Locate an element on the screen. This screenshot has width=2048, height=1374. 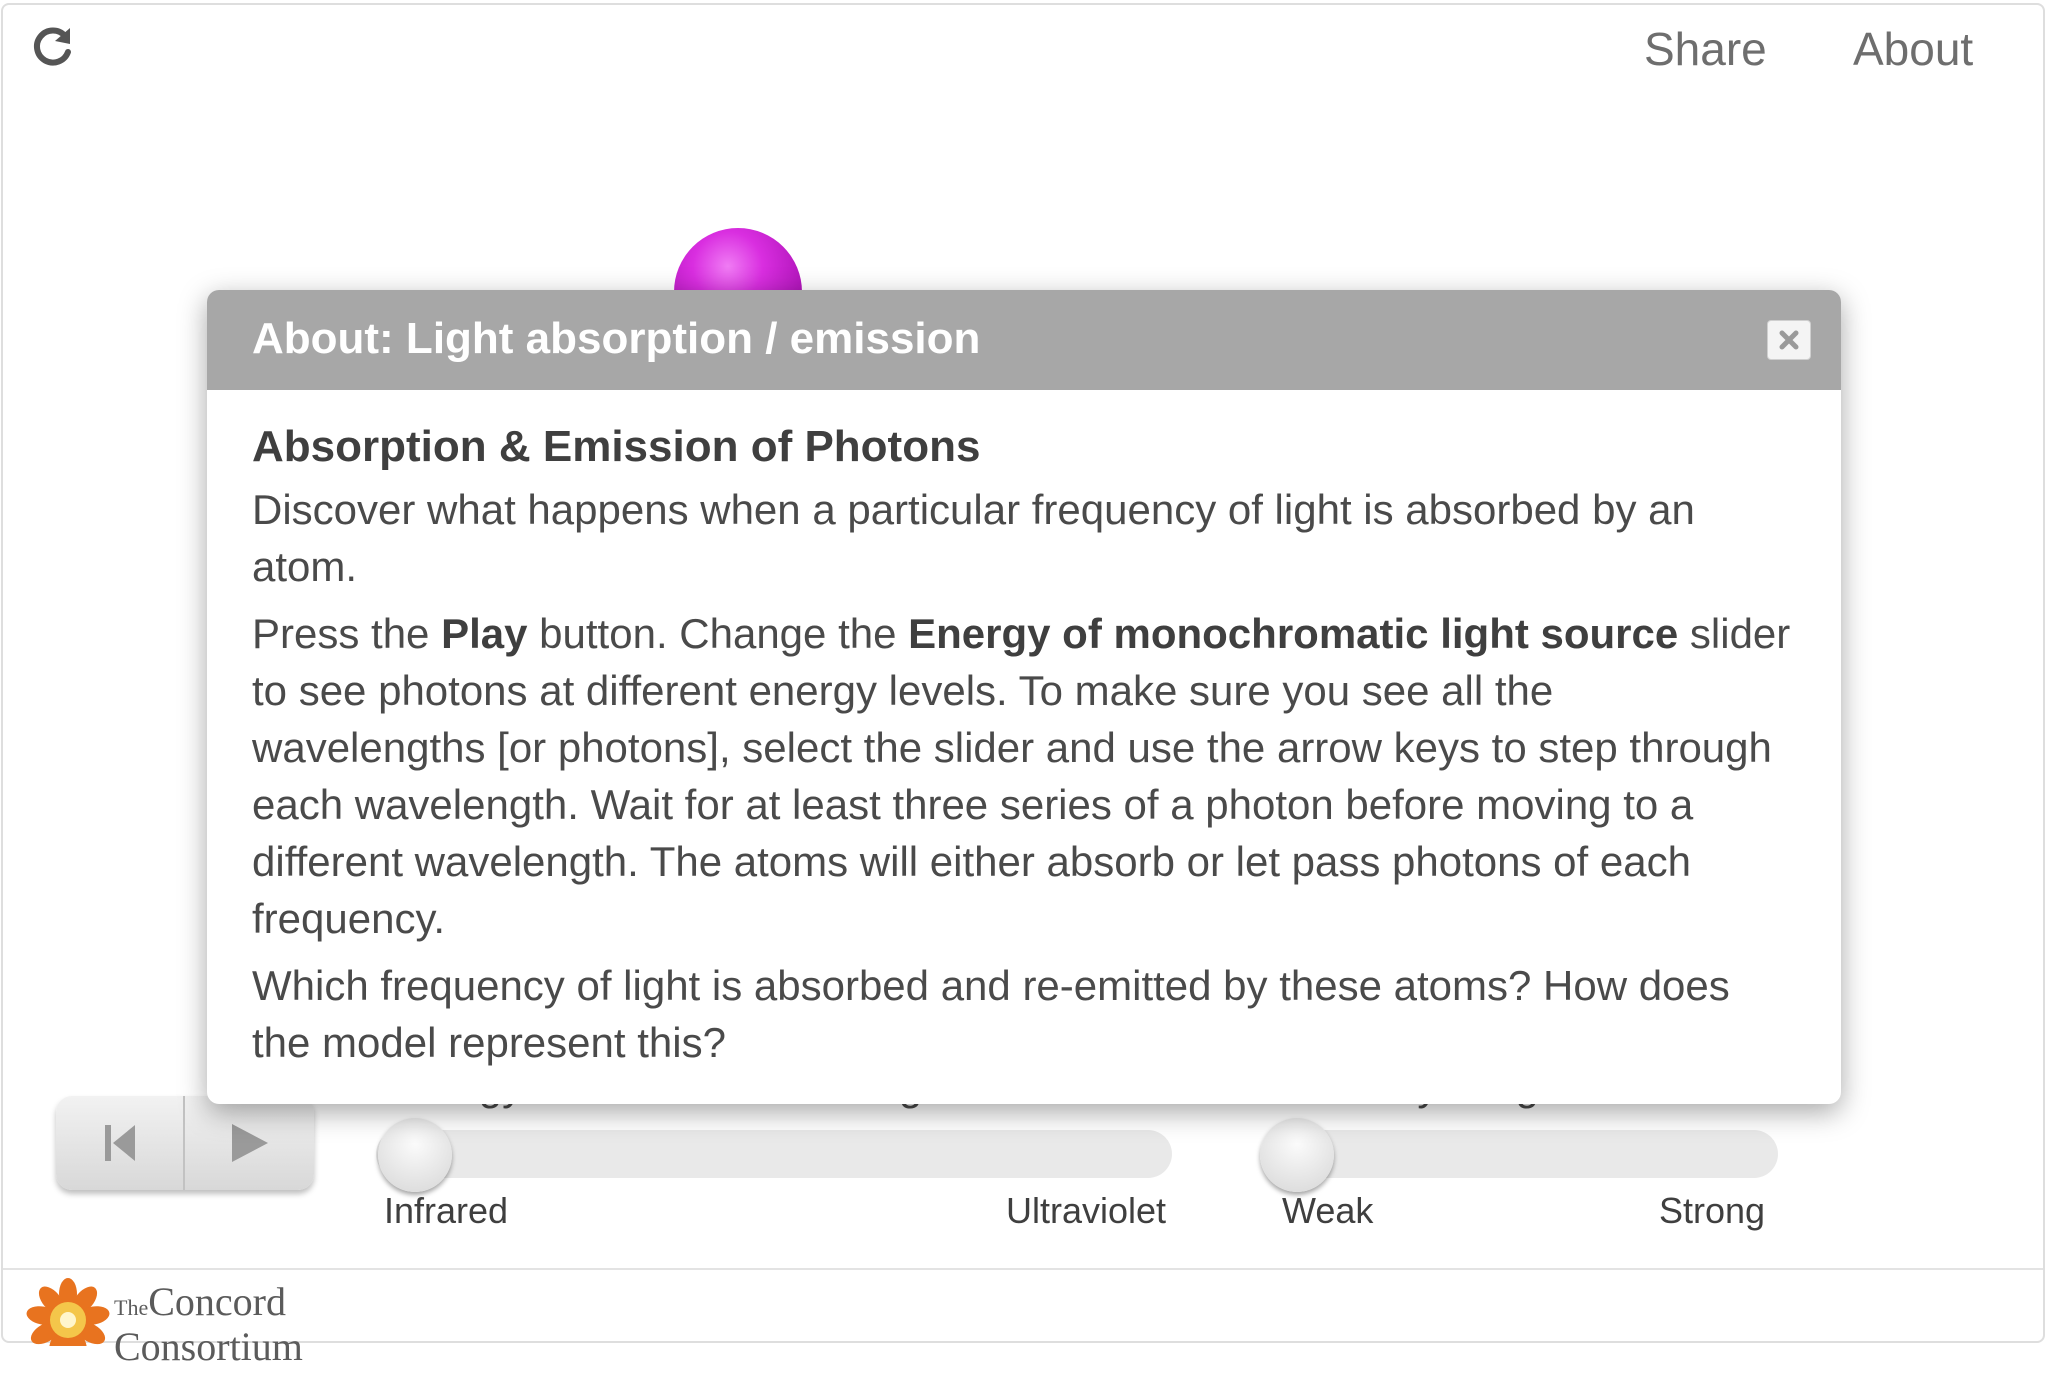
footer-divider is located at coordinates (1023, 1269).